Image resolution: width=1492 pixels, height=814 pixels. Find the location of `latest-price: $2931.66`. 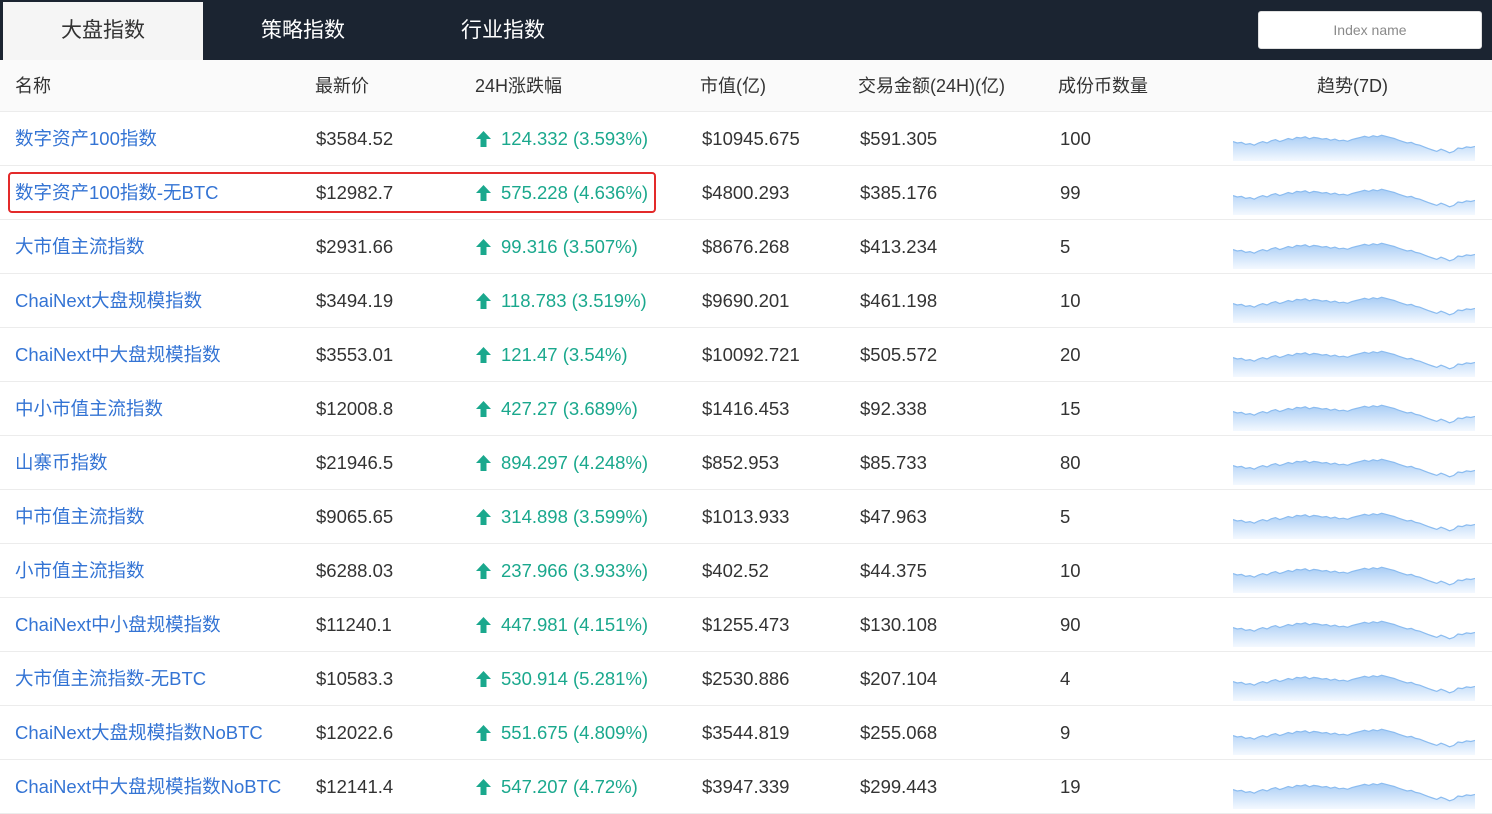

latest-price: $2931.66 is located at coordinates (355, 246).